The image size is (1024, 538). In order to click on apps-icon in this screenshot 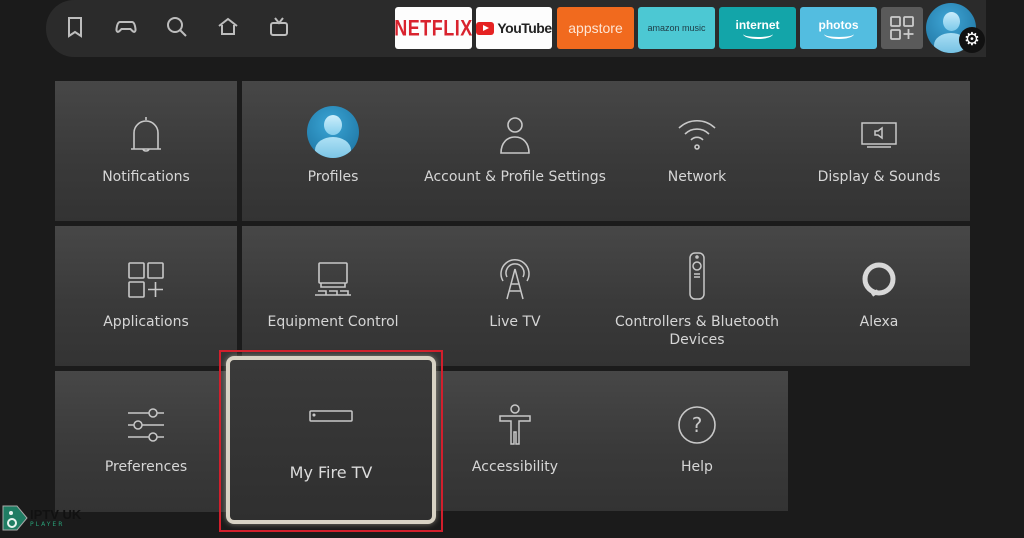, I will do `click(146, 280)`.